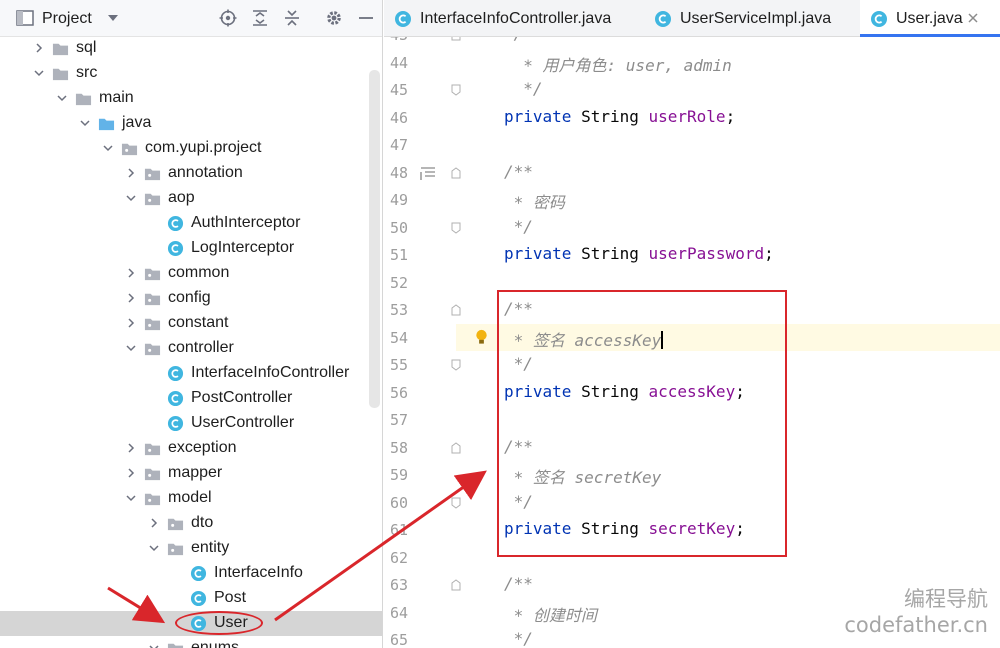 The height and width of the screenshot is (648, 1000). What do you see at coordinates (191, 123) in the screenshot?
I see `tree-item-java: java` at bounding box center [191, 123].